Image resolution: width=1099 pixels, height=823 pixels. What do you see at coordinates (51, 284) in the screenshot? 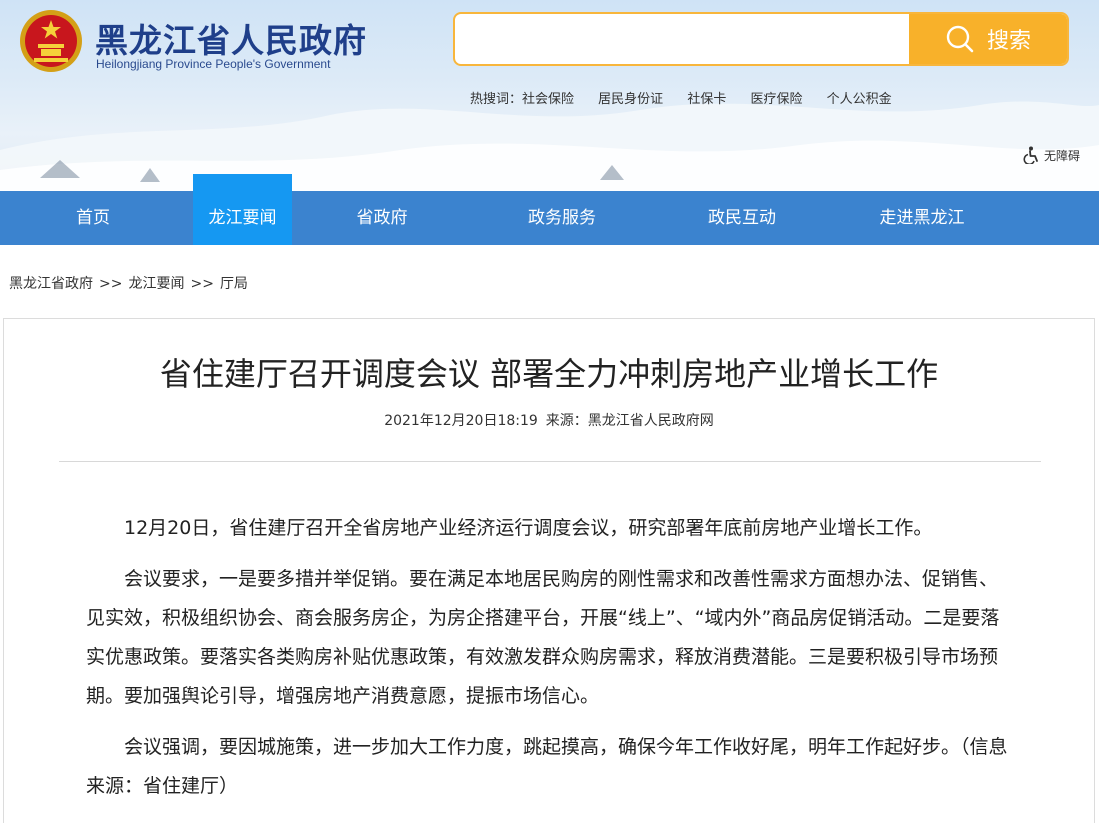
I see `breadcrumb-link: 黑龙江省政府` at bounding box center [51, 284].